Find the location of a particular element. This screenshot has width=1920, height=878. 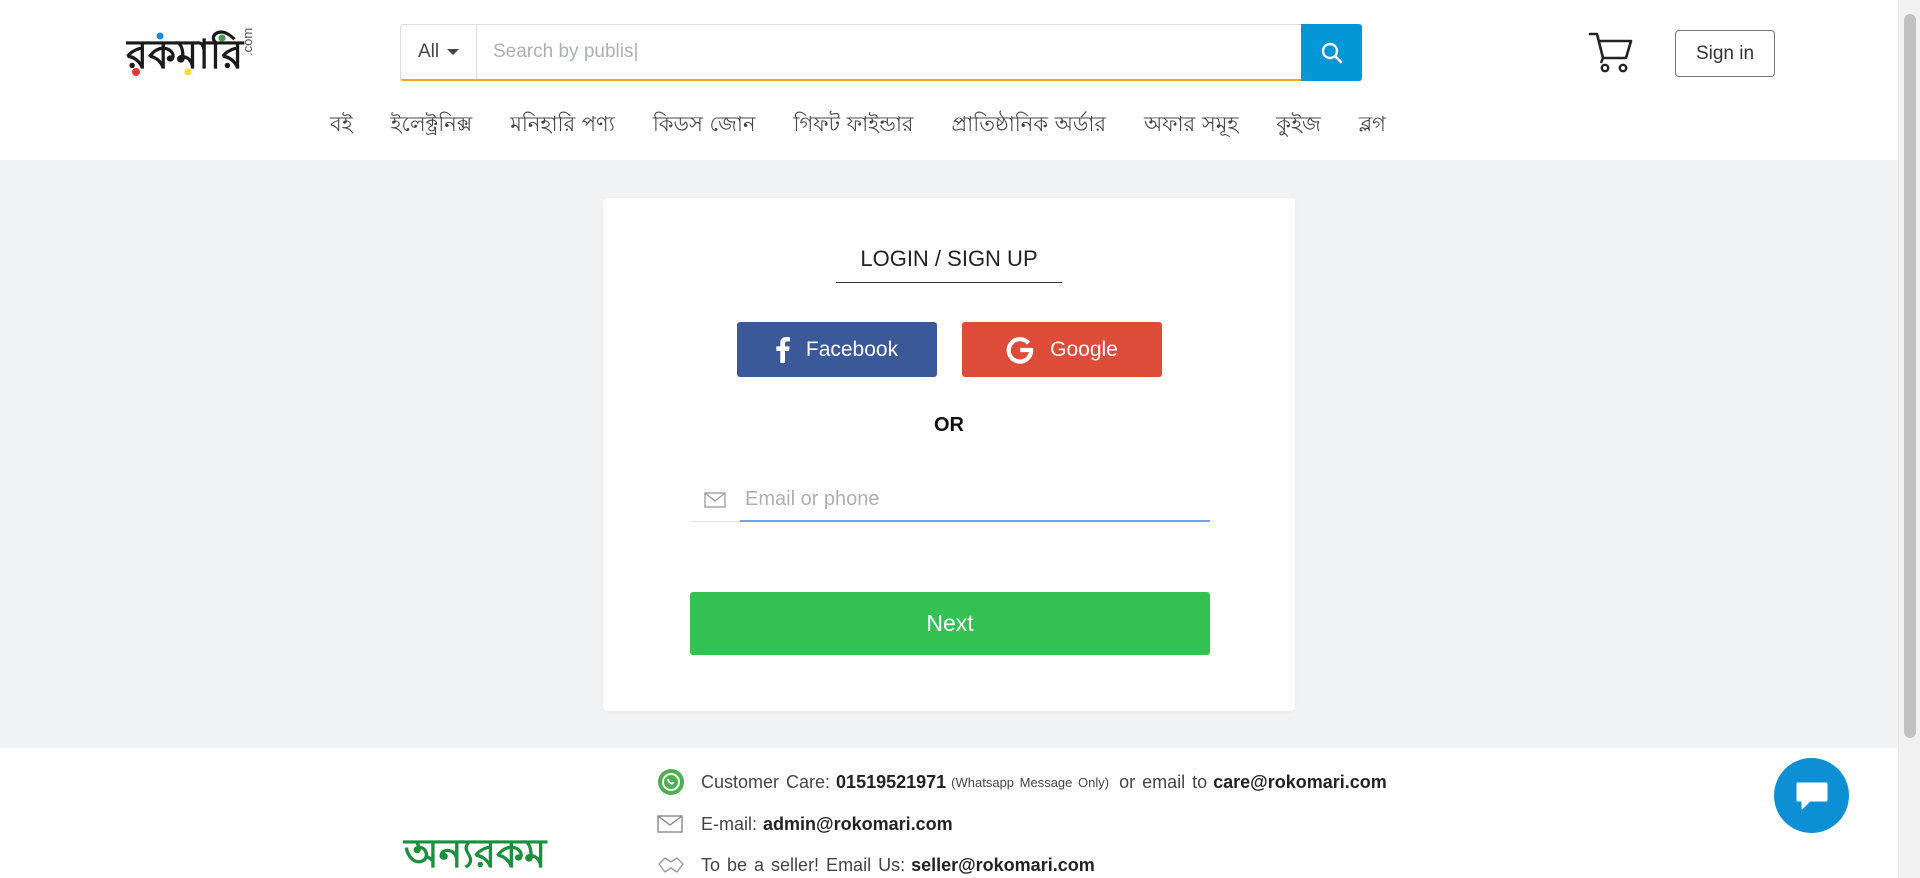

nav-item-books: বই is located at coordinates (341, 125).